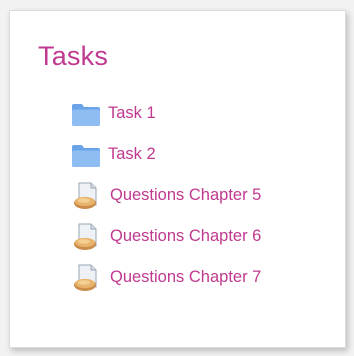 Image resolution: width=354 pixels, height=356 pixels. What do you see at coordinates (132, 113) in the screenshot?
I see `list-item-label: Task 1` at bounding box center [132, 113].